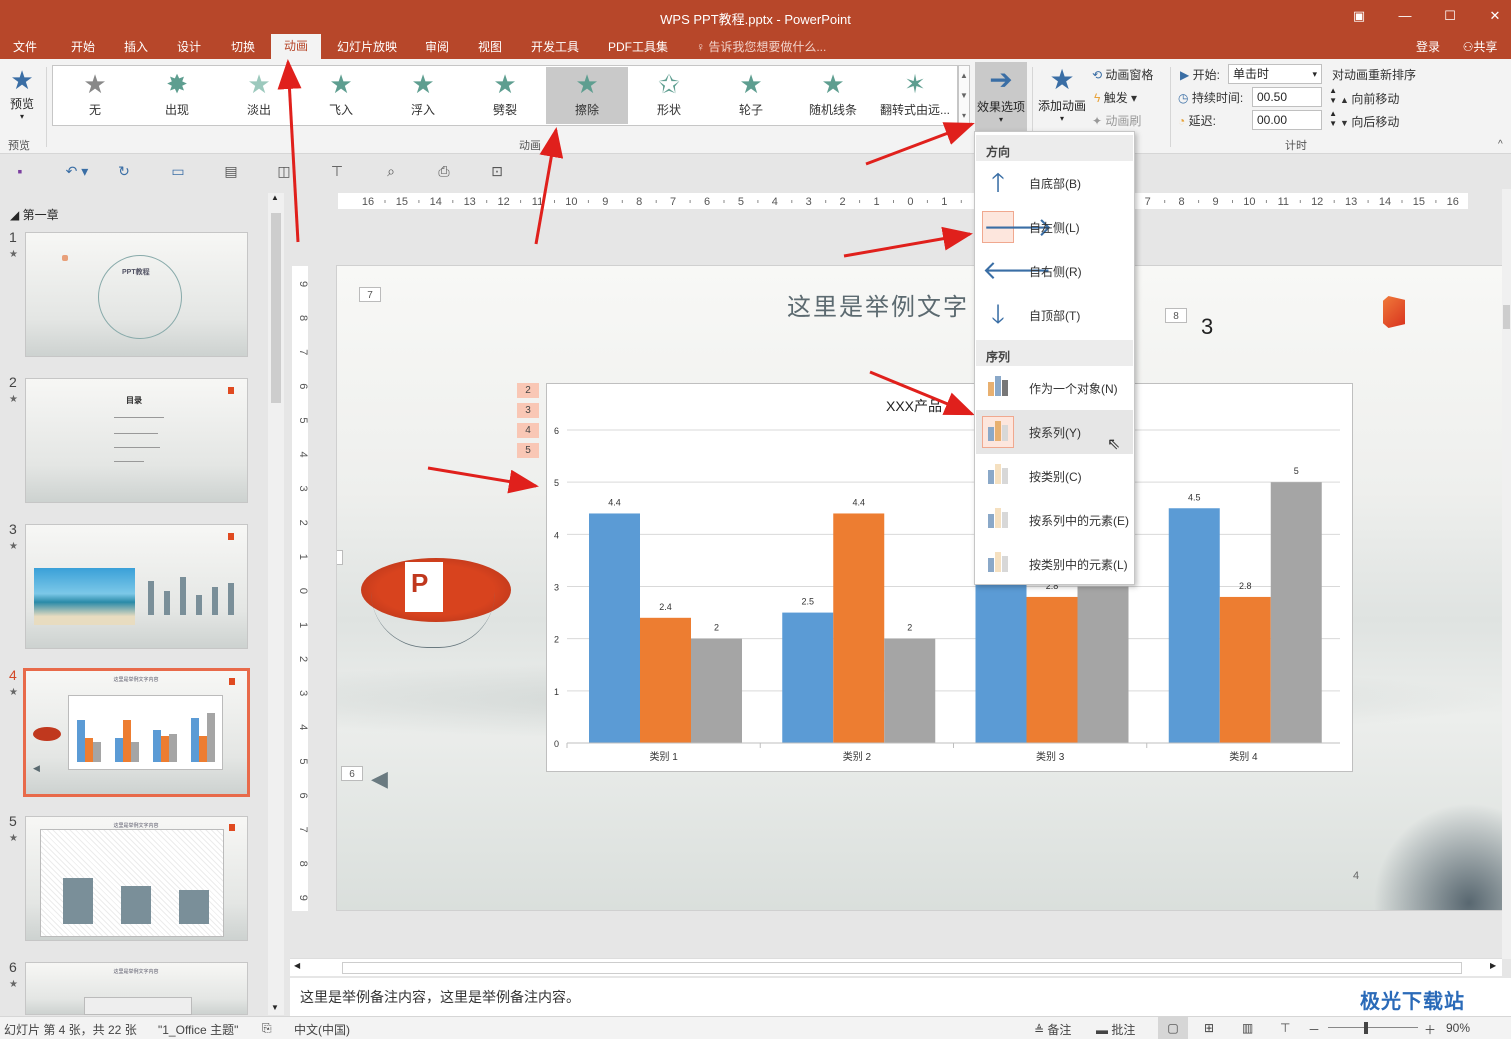  Describe the element at coordinates (1480, 48) in the screenshot. I see `share-button: ⚇共享` at that location.